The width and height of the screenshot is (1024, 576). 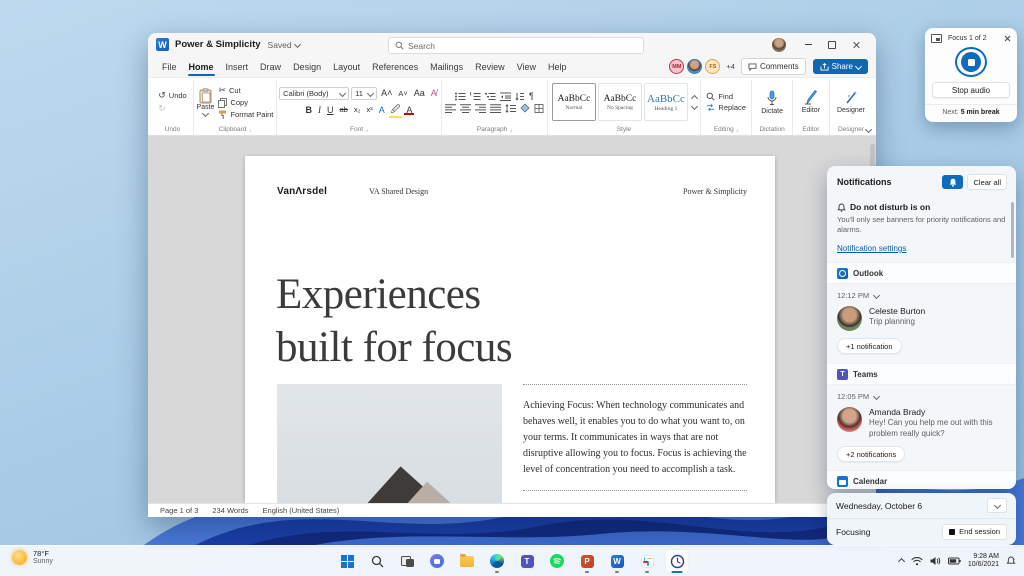 What do you see at coordinates (467, 561) in the screenshot?
I see `file-explorer-button` at bounding box center [467, 561].